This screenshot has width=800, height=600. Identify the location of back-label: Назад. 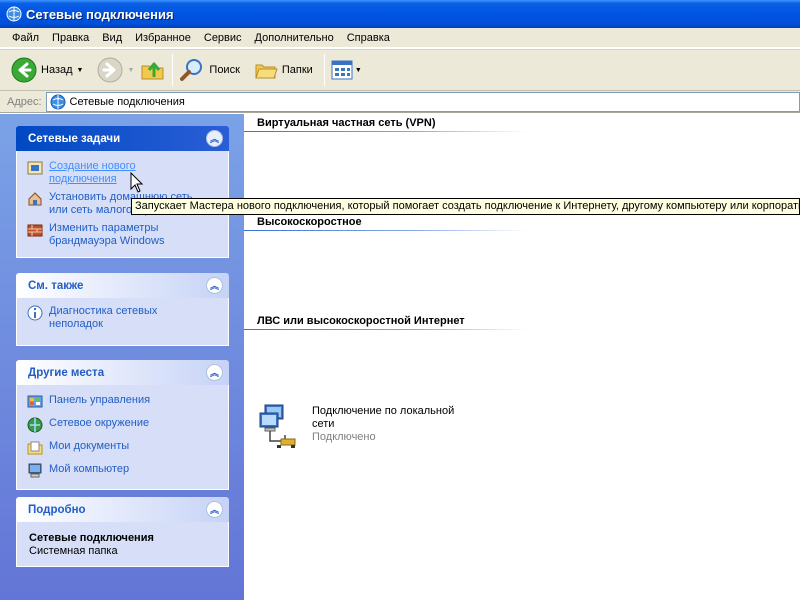
(57, 70).